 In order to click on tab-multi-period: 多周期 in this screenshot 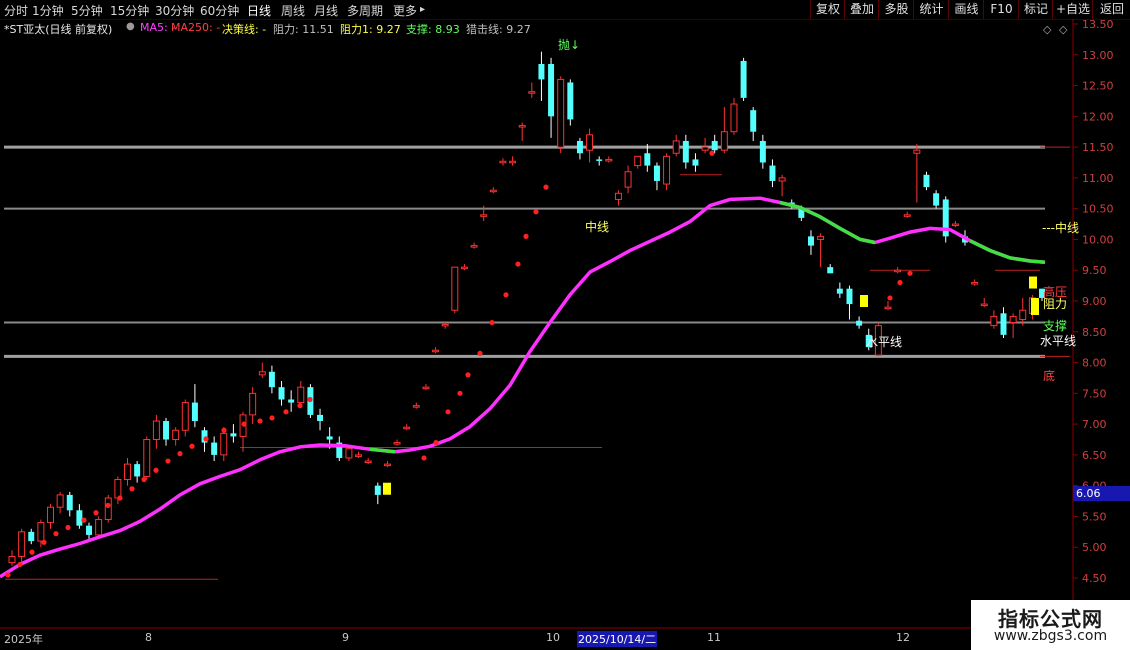, I will do `click(365, 10)`.